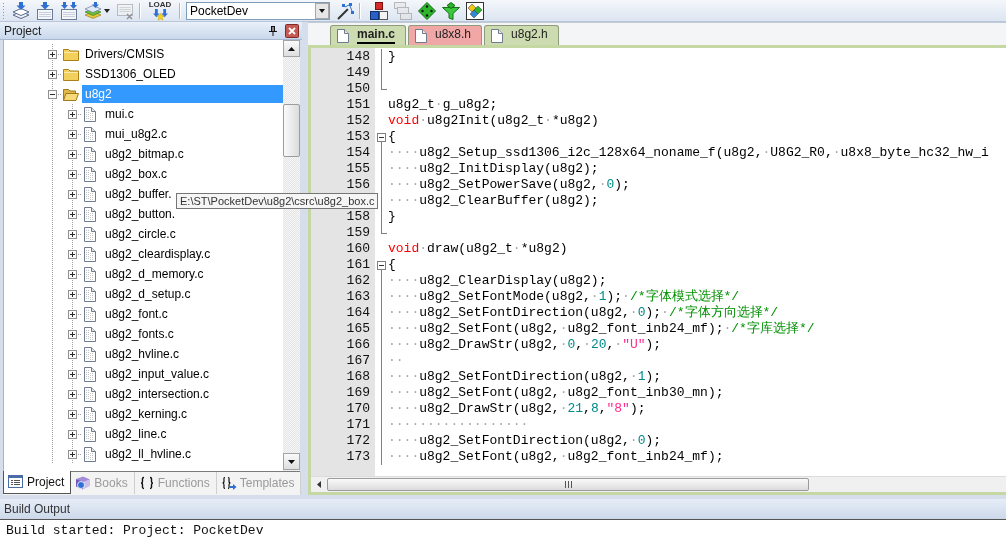 The image size is (1006, 538). Describe the element at coordinates (142, 354) in the screenshot. I see `tree-item: u8g2_hvline.c` at that location.